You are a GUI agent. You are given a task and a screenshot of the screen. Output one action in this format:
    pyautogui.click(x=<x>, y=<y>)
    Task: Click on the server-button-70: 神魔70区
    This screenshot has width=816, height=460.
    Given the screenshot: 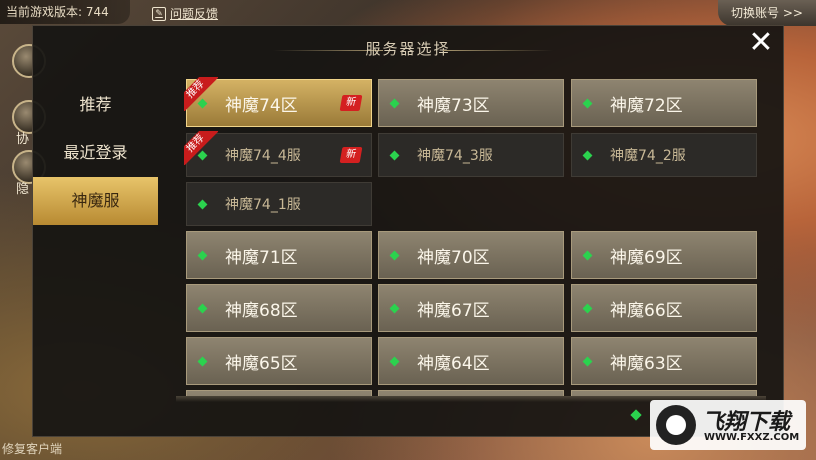 What is the action you would take?
    pyautogui.click(x=471, y=255)
    